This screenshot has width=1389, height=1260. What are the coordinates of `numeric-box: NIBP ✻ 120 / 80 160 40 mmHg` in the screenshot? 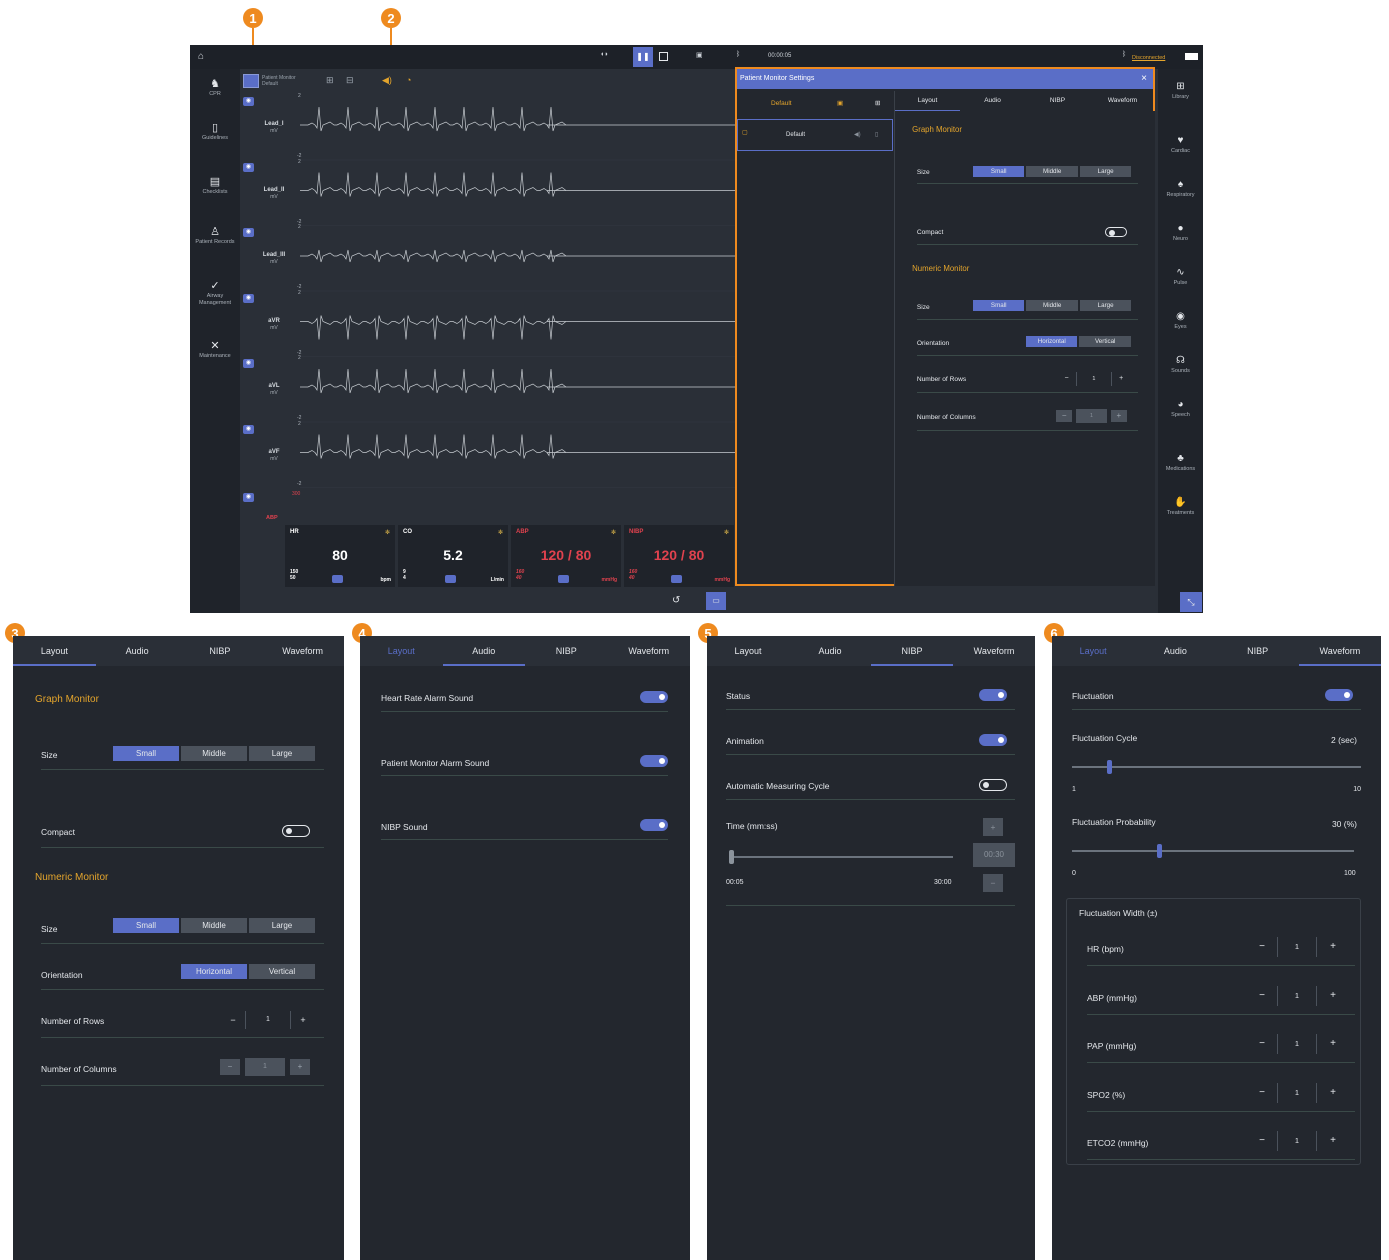 It's located at (679, 556).